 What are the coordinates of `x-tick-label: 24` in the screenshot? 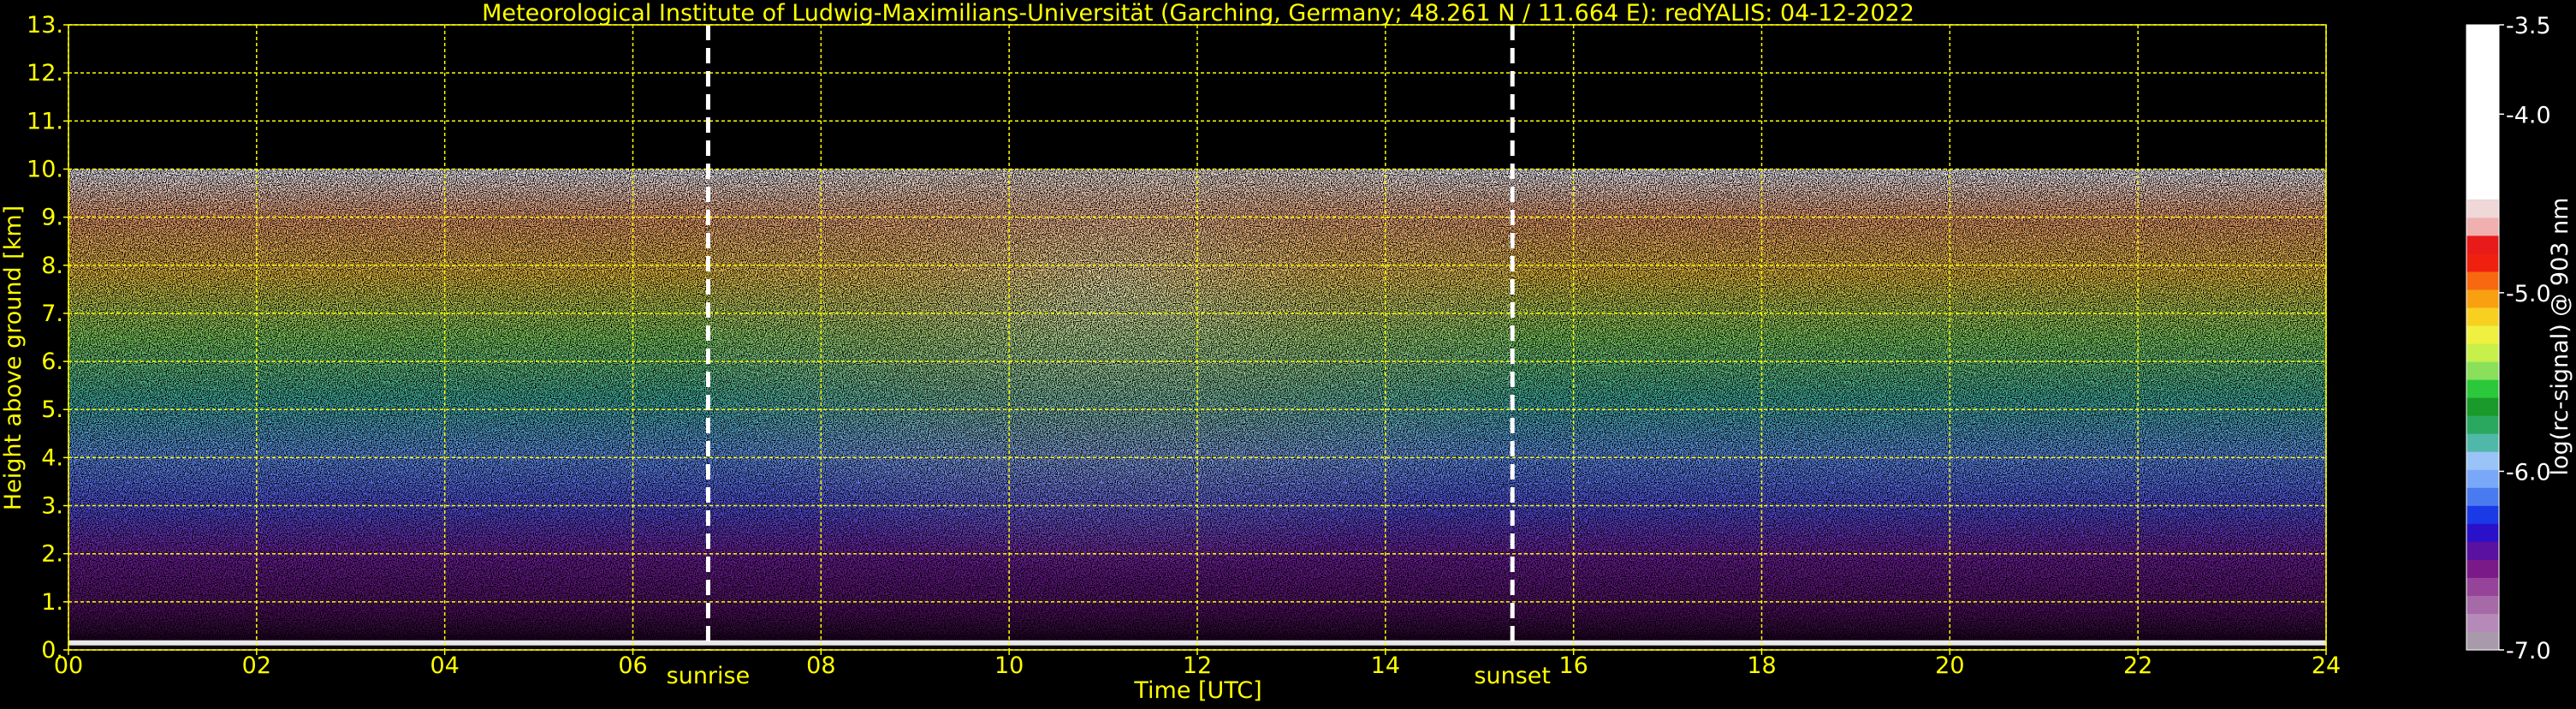 It's located at (2326, 665).